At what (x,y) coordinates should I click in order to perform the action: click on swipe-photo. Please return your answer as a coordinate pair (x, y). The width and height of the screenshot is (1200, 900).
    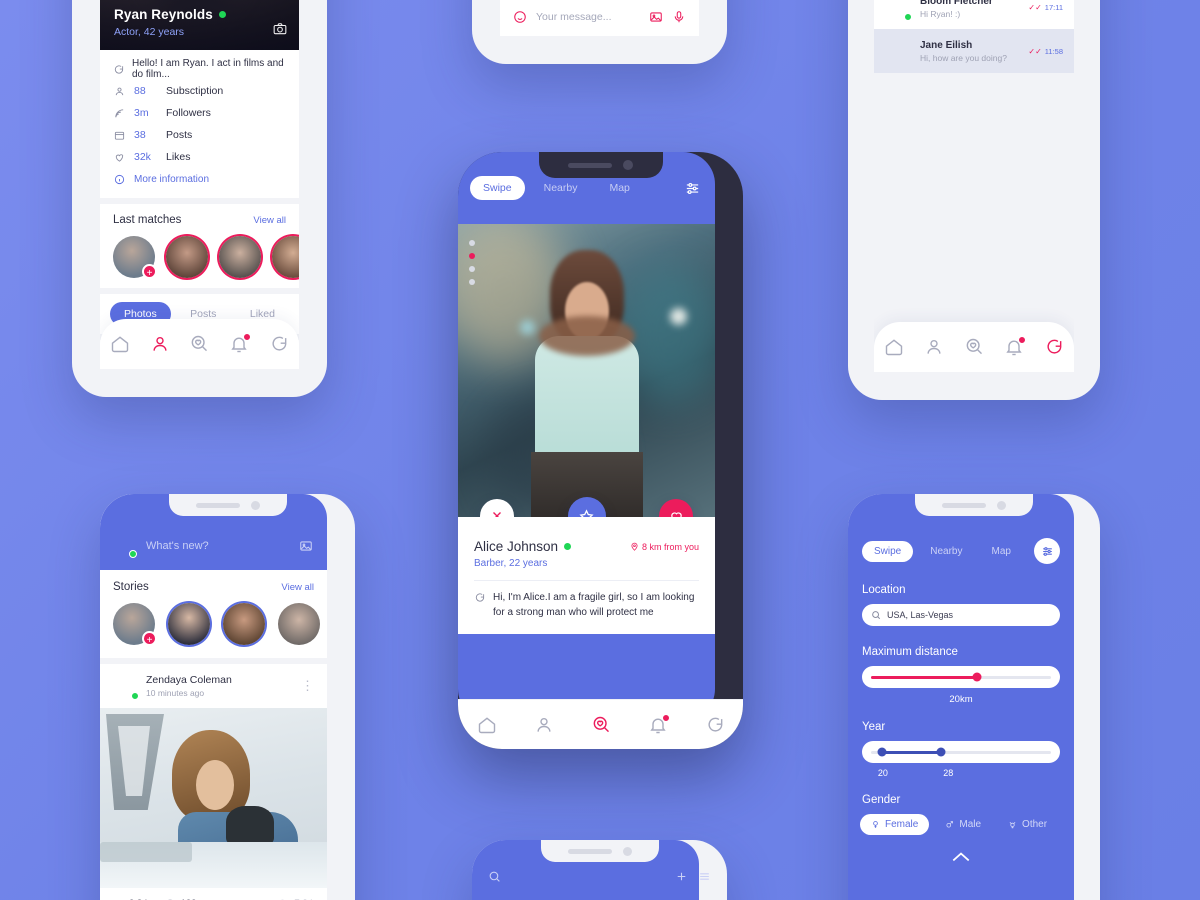
    Looking at the image, I should click on (586, 370).